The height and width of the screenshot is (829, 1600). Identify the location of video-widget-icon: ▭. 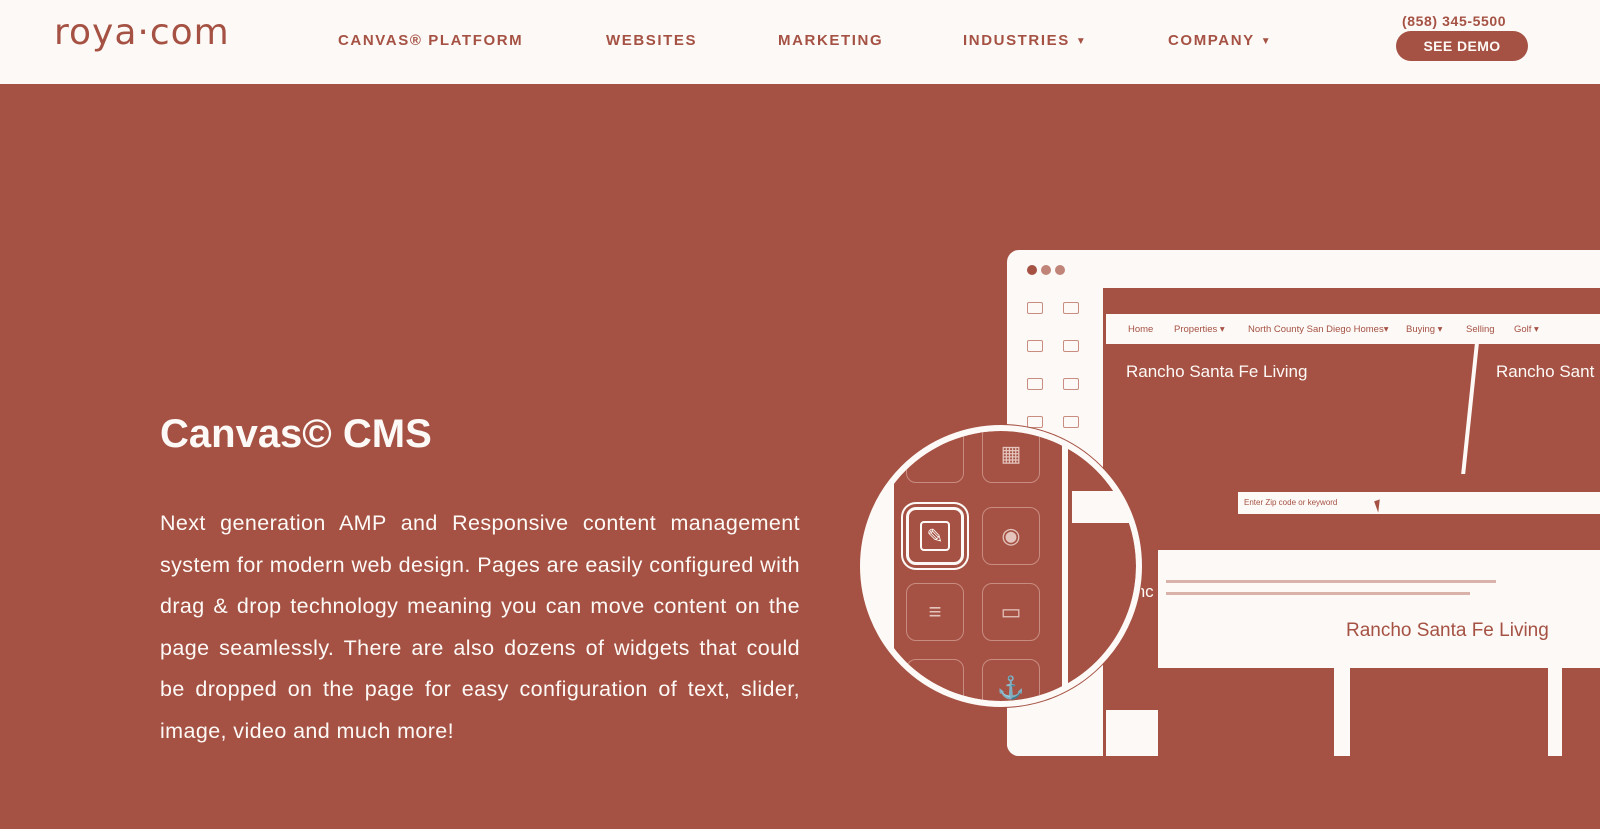
(1011, 612).